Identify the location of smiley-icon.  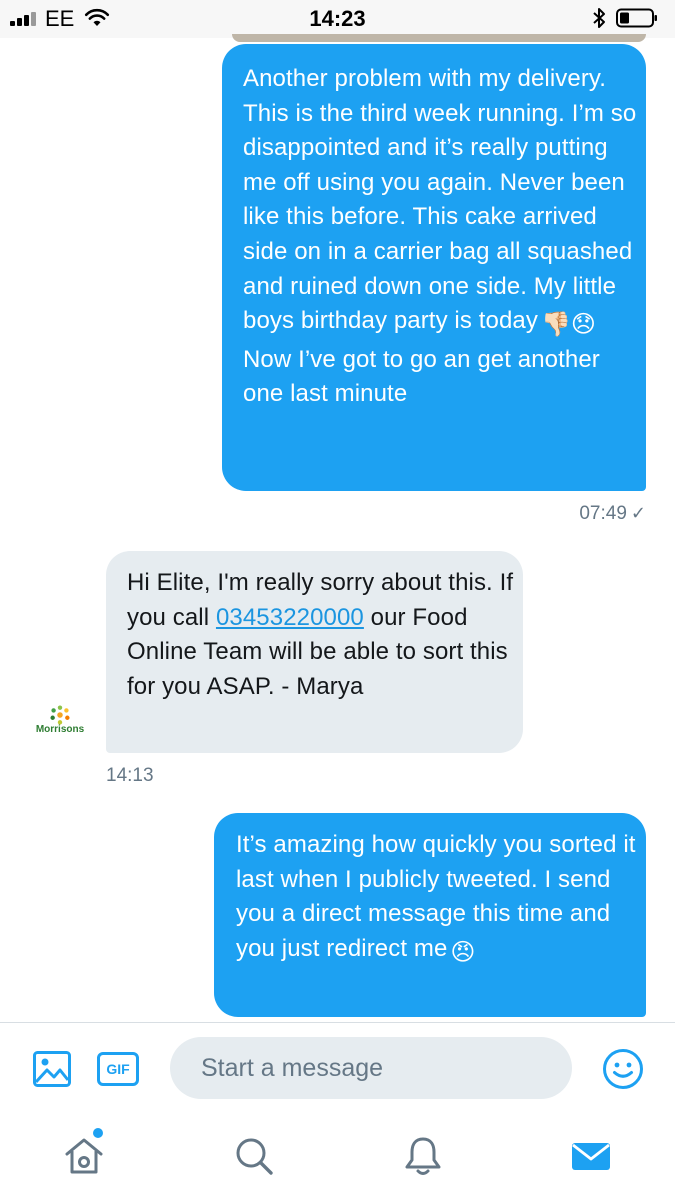
(623, 1069).